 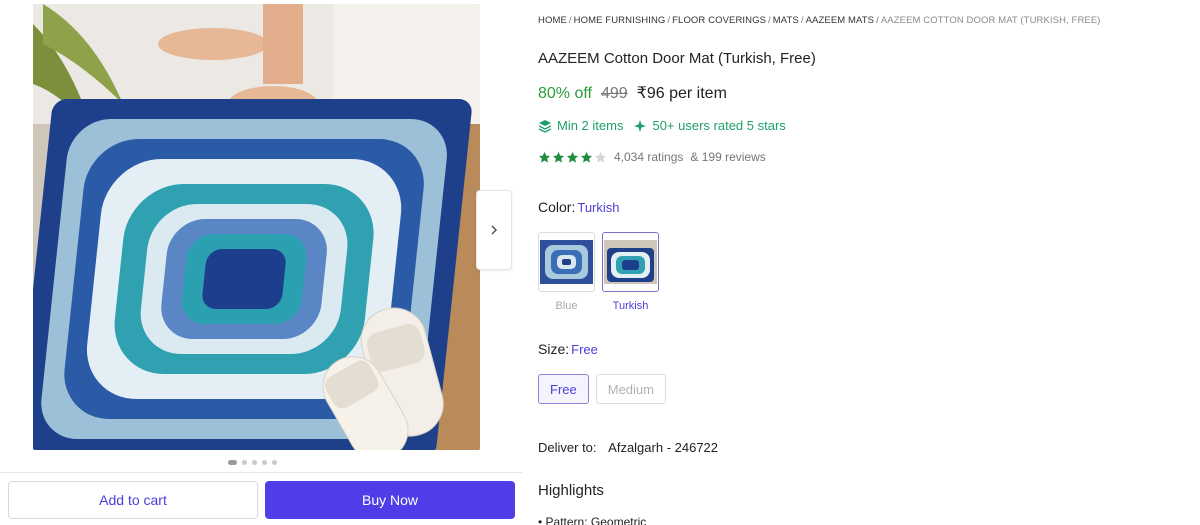 I want to click on breadcrumb-aazeem-mats: AAZEEM MATS, so click(x=840, y=20).